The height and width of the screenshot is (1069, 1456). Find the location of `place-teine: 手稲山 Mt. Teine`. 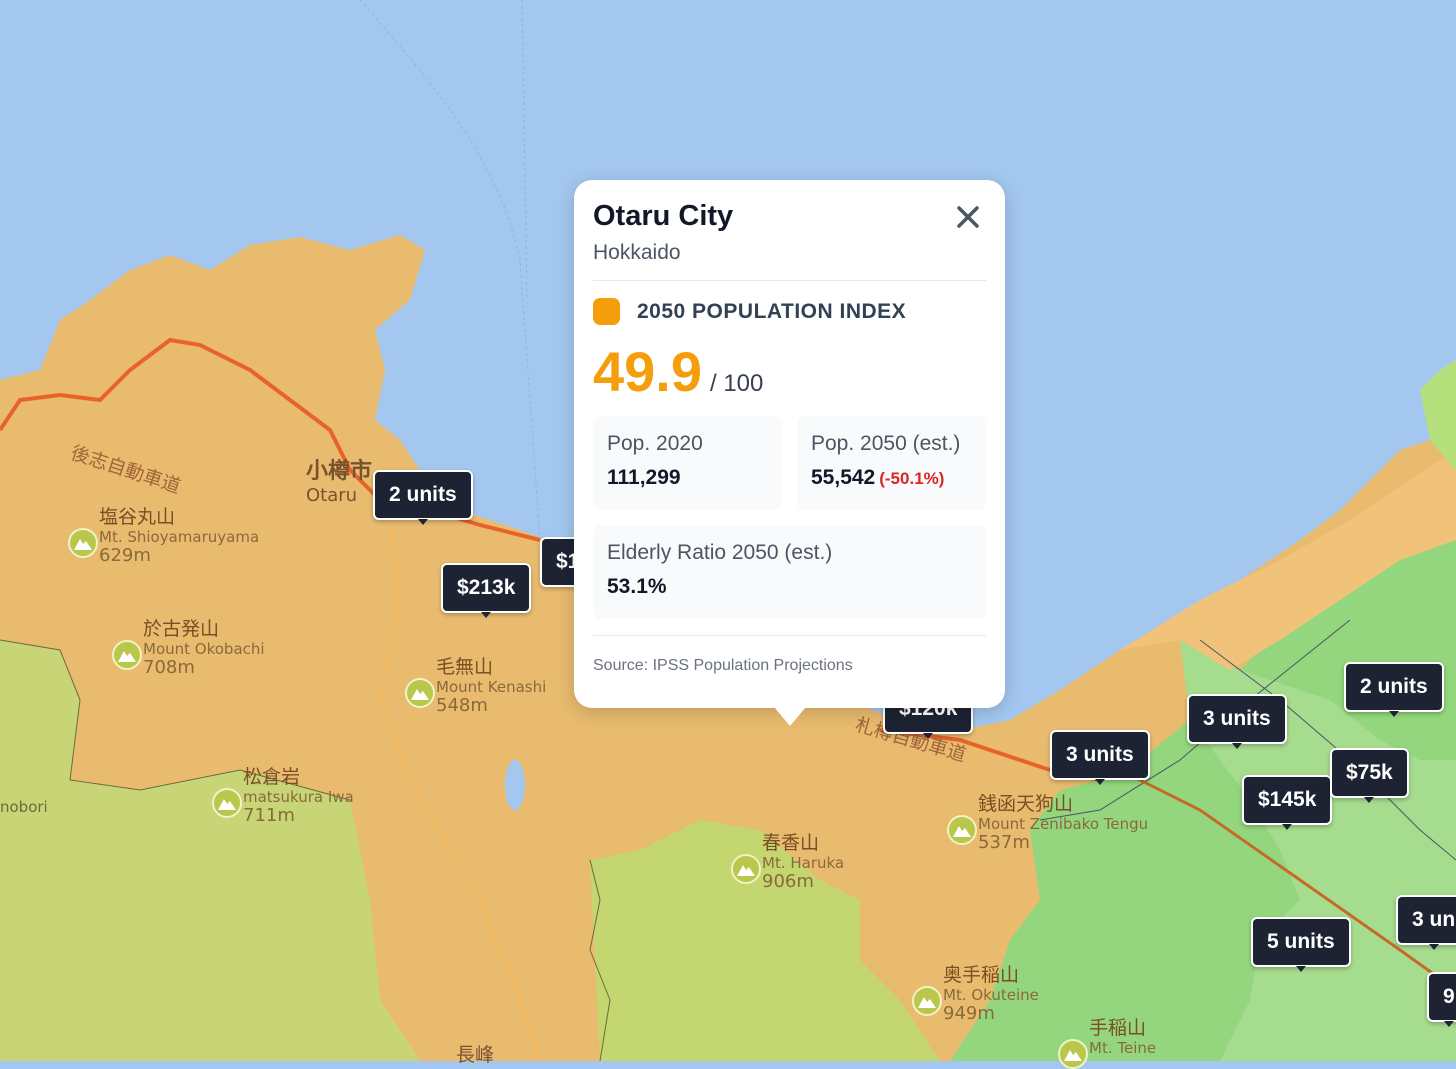

place-teine: 手稲山 Mt. Teine is located at coordinates (1123, 1037).